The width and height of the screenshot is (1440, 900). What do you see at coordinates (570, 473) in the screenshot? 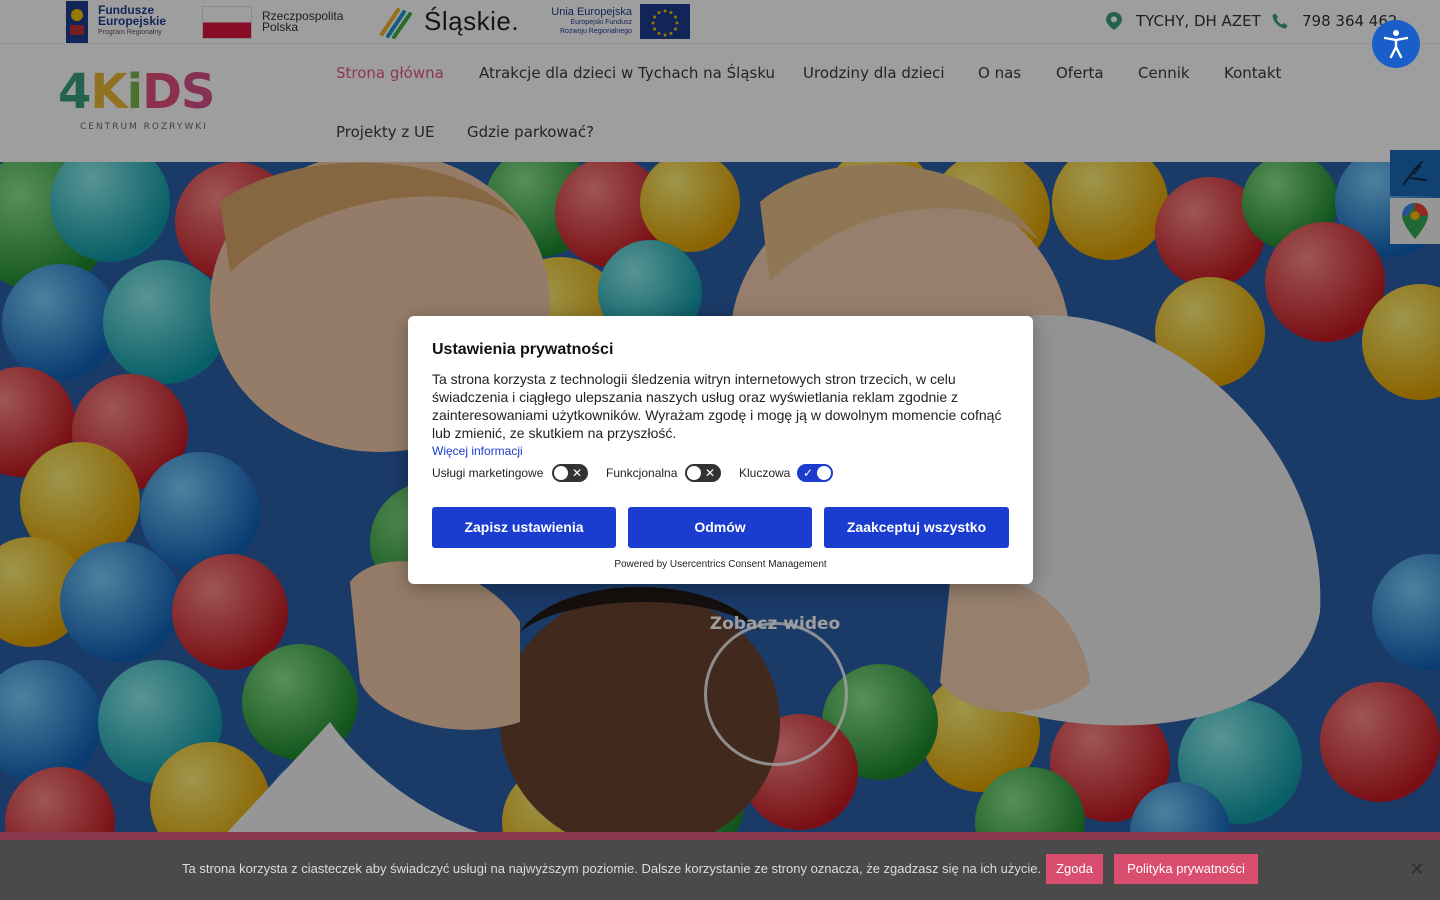
I see `toggle-marketing: ✕` at bounding box center [570, 473].